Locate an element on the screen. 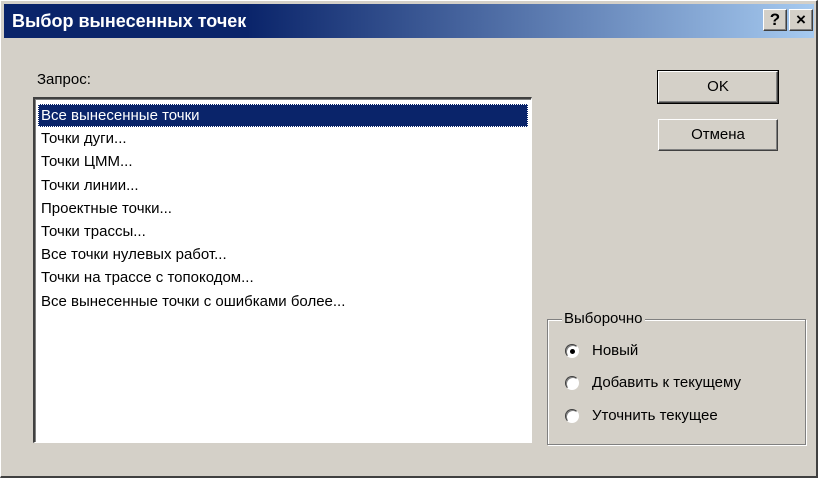 The image size is (822, 480). radio-option-refine-label: Уточнить текущее is located at coordinates (655, 416).